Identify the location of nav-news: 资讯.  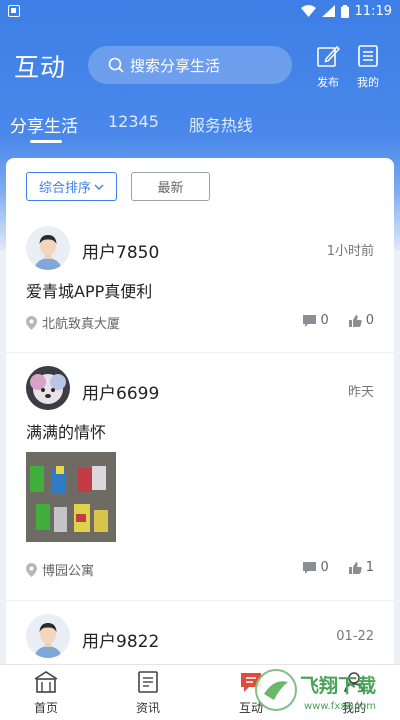
(148, 693).